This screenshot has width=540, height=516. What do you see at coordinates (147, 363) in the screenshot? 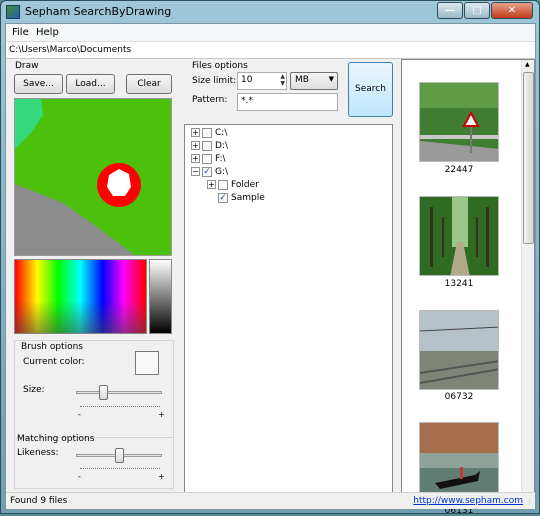
I see `current-color-swatch` at bounding box center [147, 363].